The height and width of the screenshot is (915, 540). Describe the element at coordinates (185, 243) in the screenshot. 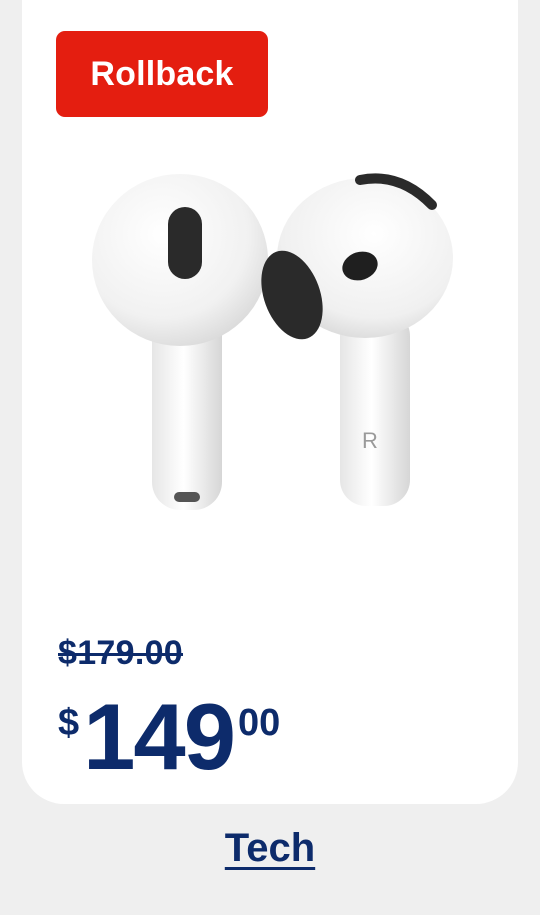

I see `left-earbud-grille` at that location.